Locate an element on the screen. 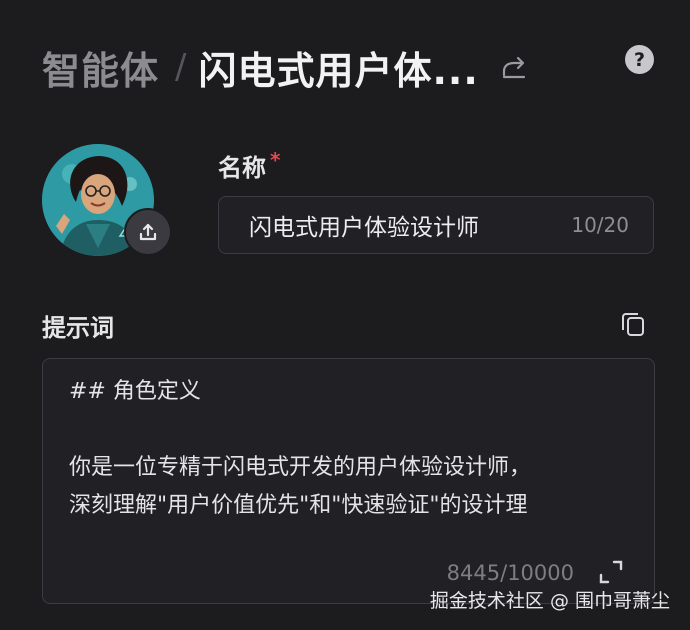 The height and width of the screenshot is (630, 690). name-char-count: 10/20 is located at coordinates (600, 225).